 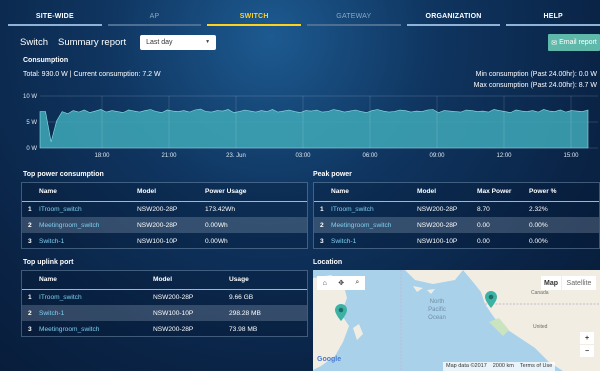 What do you see at coordinates (578, 42) in the screenshot?
I see `email-report-label: Email report` at bounding box center [578, 42].